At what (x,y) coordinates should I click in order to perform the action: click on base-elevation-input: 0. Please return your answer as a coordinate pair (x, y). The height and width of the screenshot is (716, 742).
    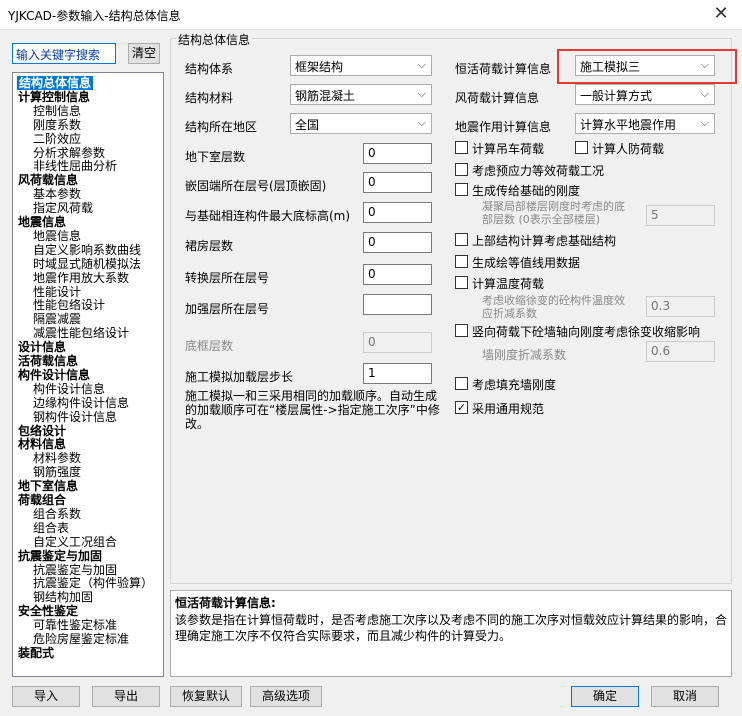
    Looking at the image, I should click on (397, 212).